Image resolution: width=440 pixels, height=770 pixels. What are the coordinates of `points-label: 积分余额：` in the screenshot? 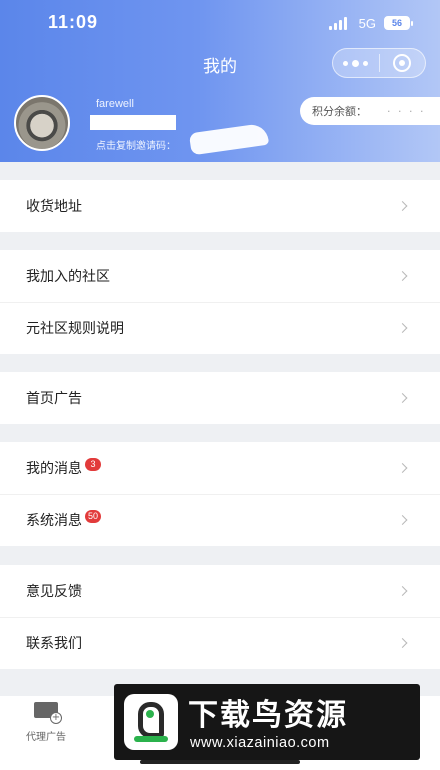 It's located at (339, 111).